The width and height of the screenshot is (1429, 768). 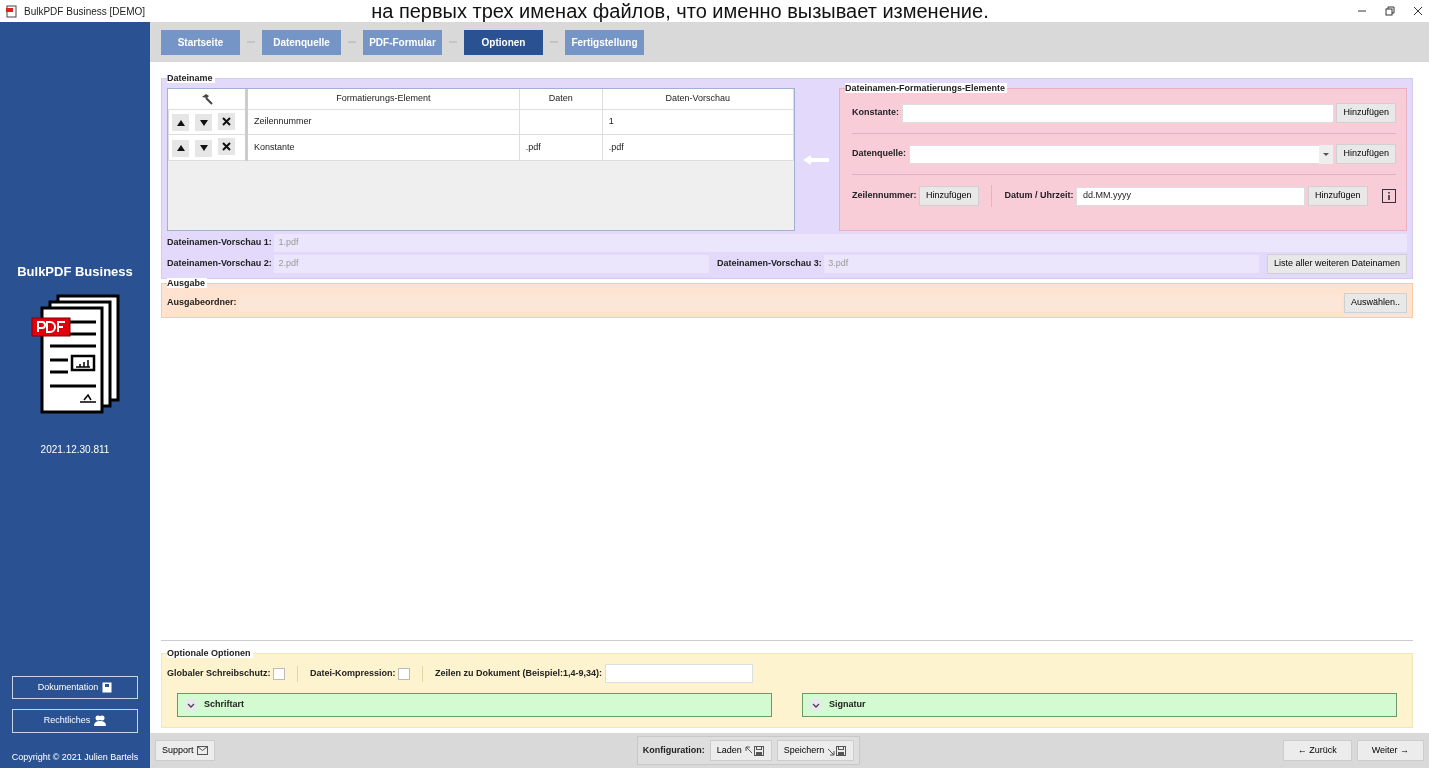 I want to click on field-label: Globaler Schreibschutz:, so click(x=219, y=673).